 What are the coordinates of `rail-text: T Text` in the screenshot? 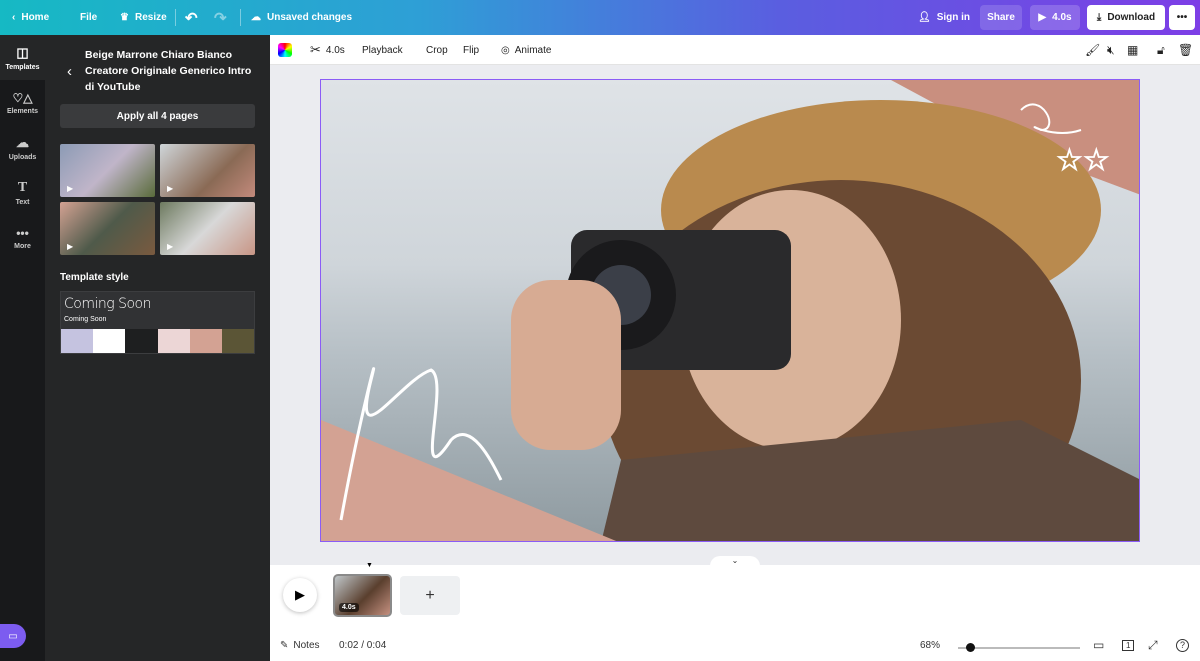 It's located at (22, 192).